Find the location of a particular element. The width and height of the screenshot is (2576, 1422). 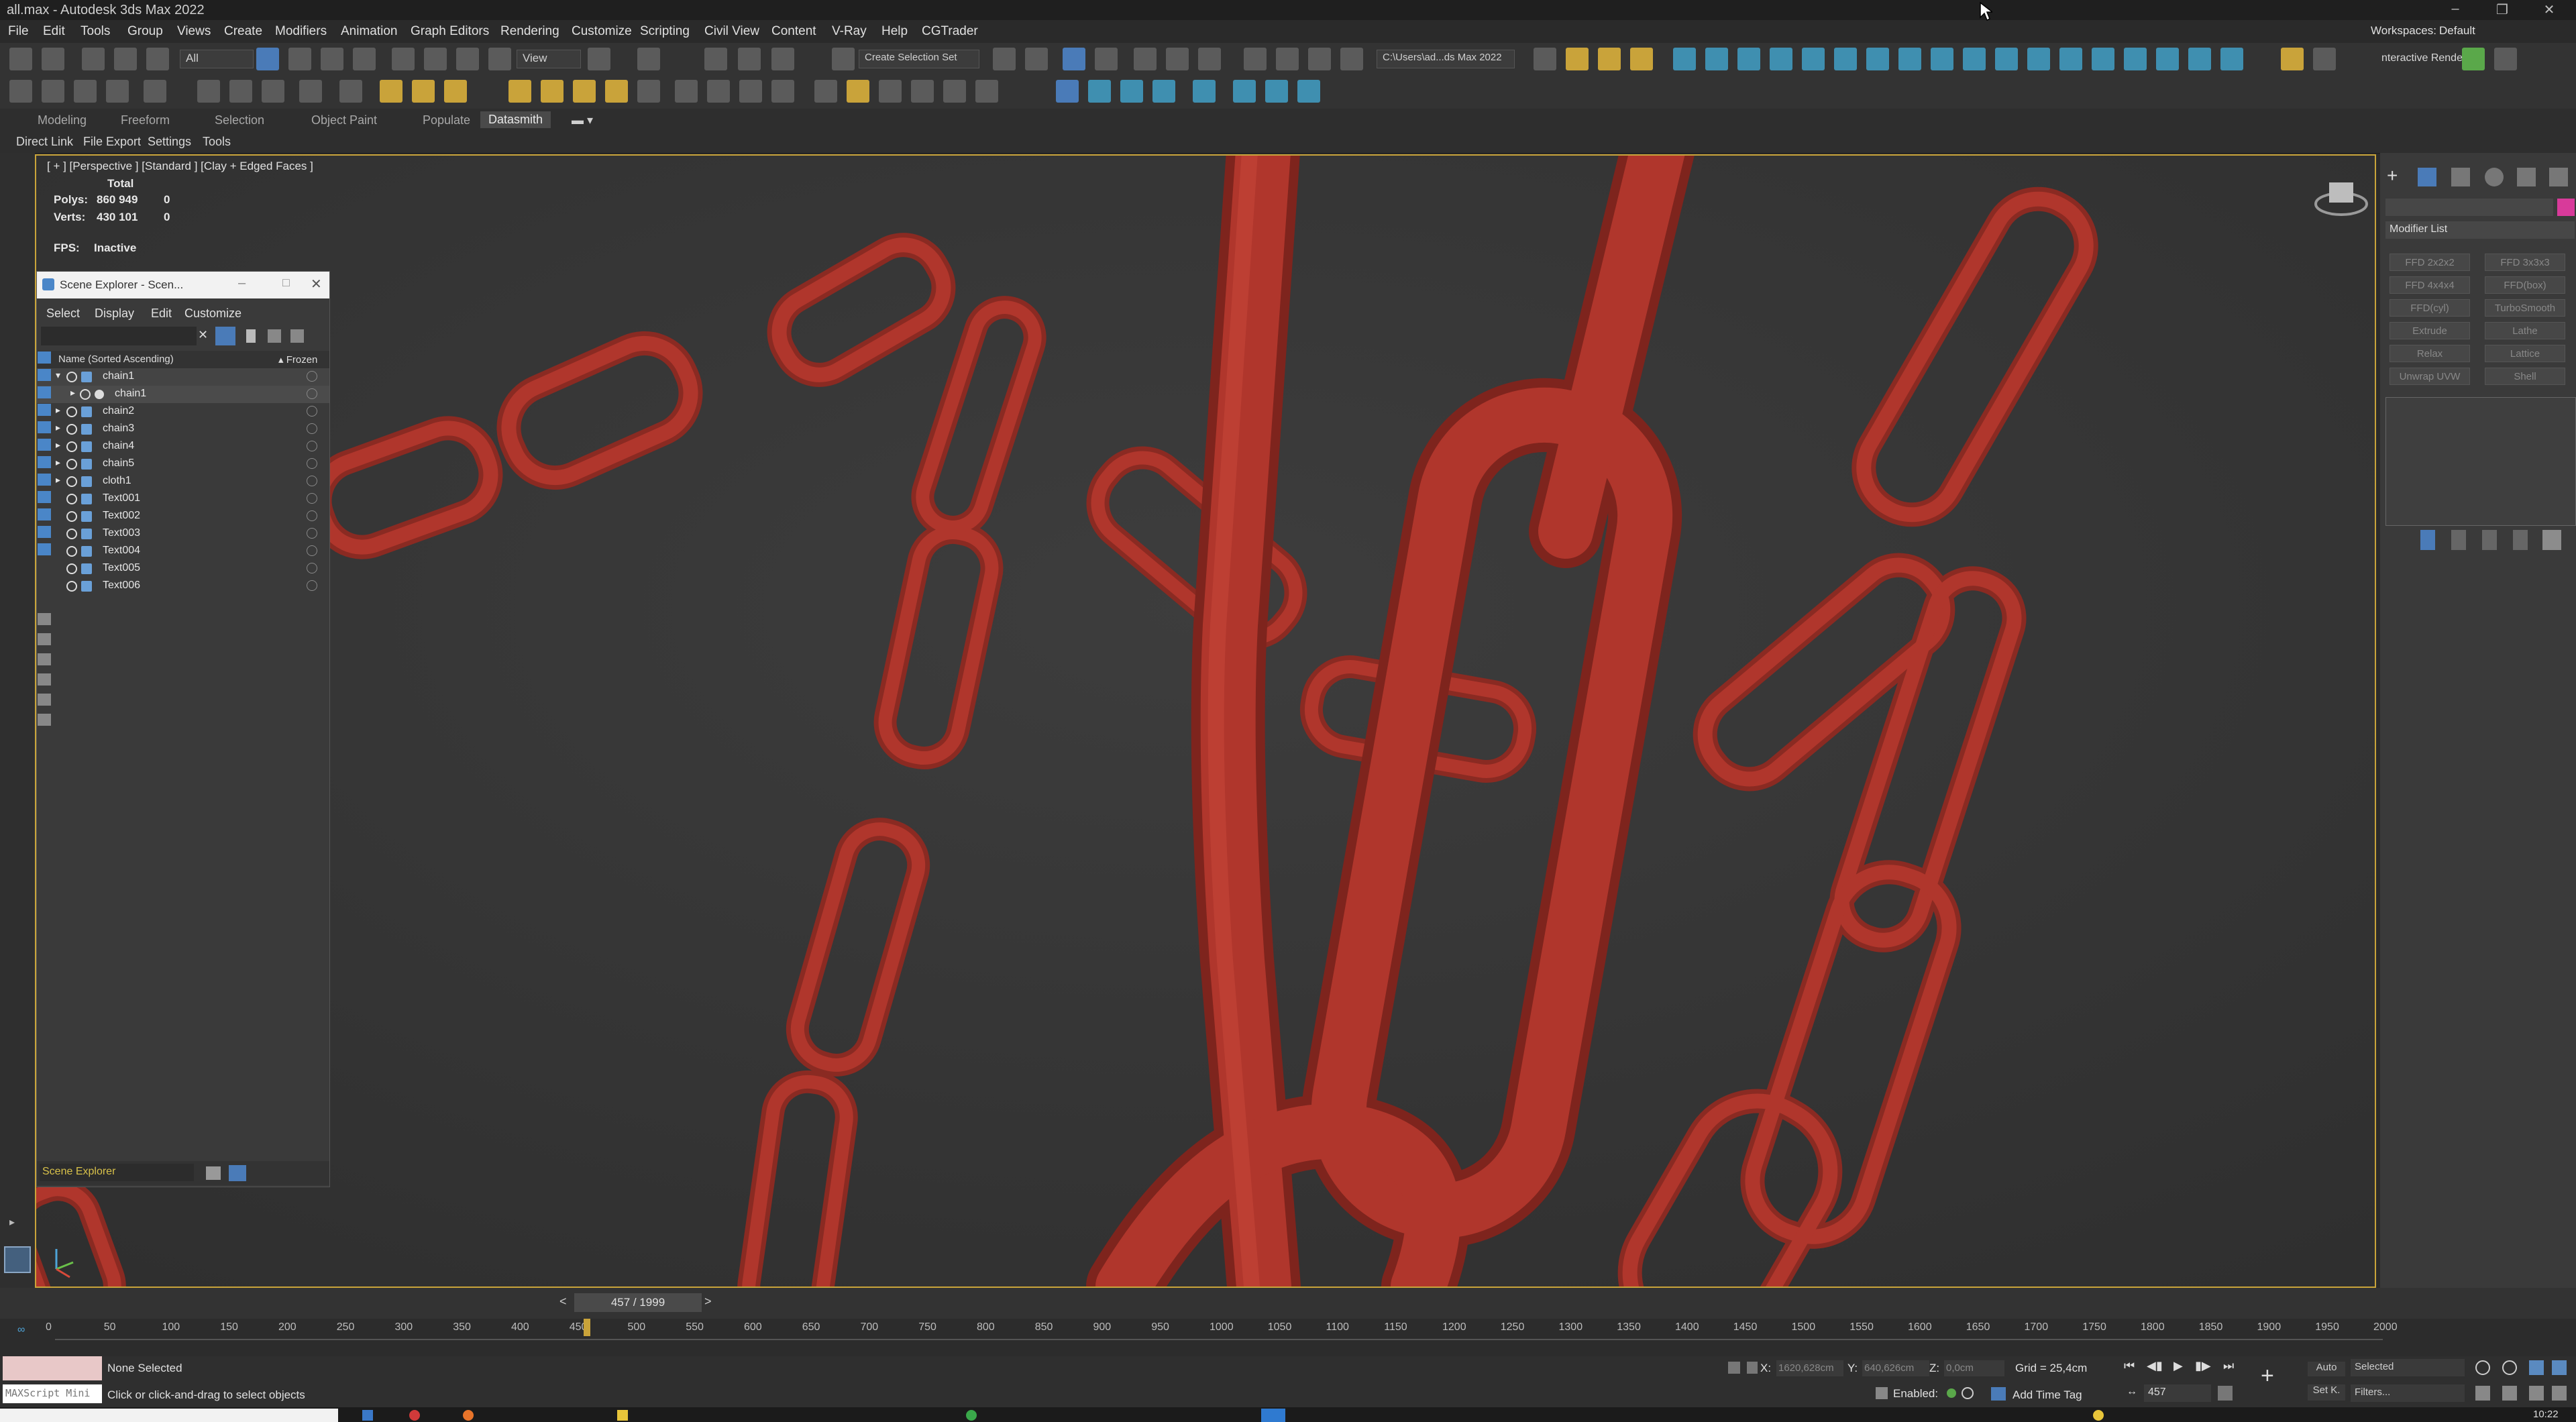

adaptive-degradation-icon is located at coordinates (1882, 1393).